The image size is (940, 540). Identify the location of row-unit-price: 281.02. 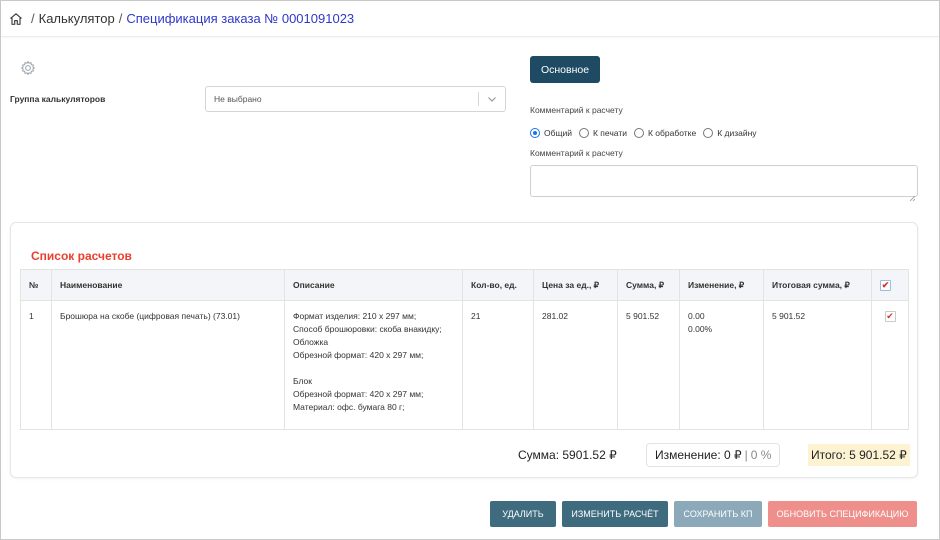
(575, 365).